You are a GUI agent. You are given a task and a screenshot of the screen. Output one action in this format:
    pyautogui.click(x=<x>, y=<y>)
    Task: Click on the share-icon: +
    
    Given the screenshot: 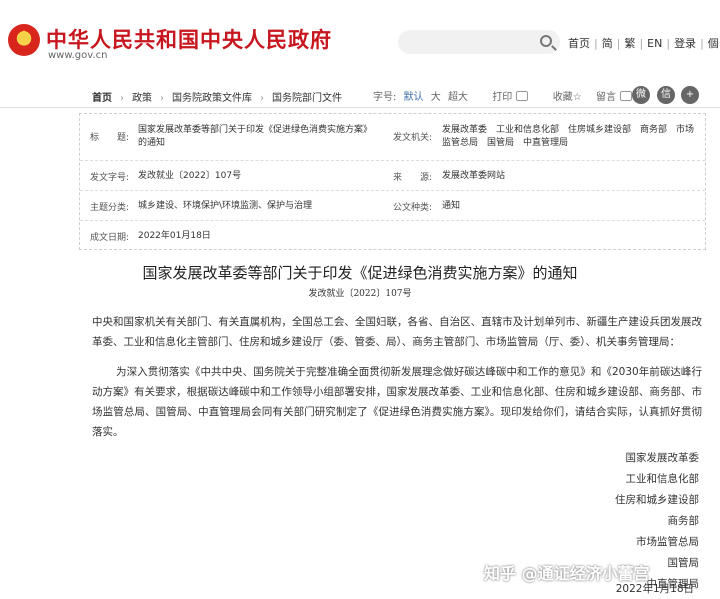 What is the action you would take?
    pyautogui.click(x=690, y=95)
    